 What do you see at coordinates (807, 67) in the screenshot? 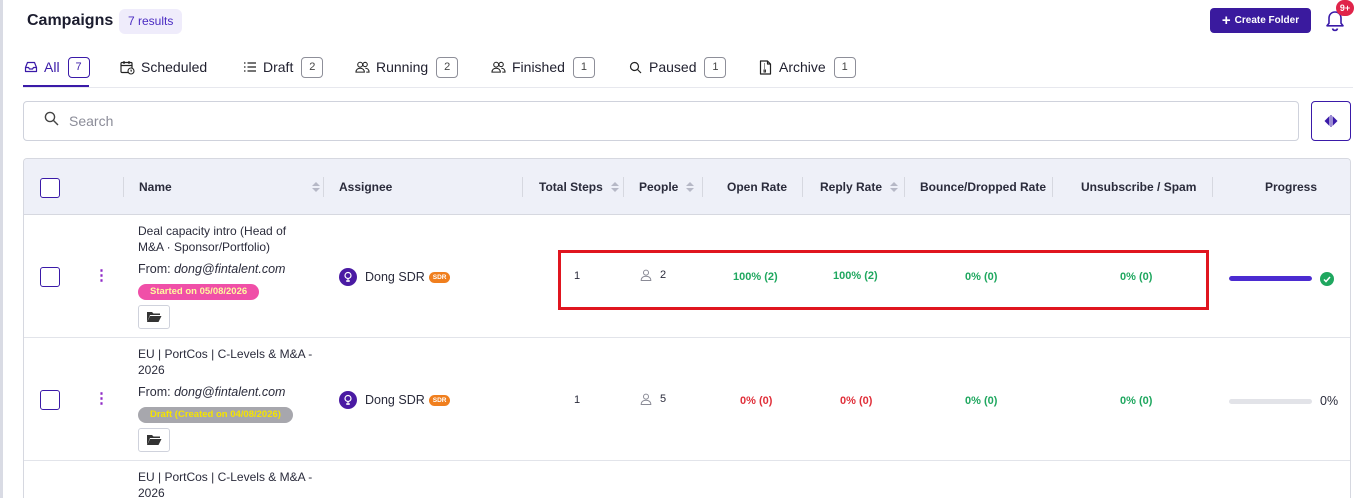
I see `tab-archive: Archive 1` at bounding box center [807, 67].